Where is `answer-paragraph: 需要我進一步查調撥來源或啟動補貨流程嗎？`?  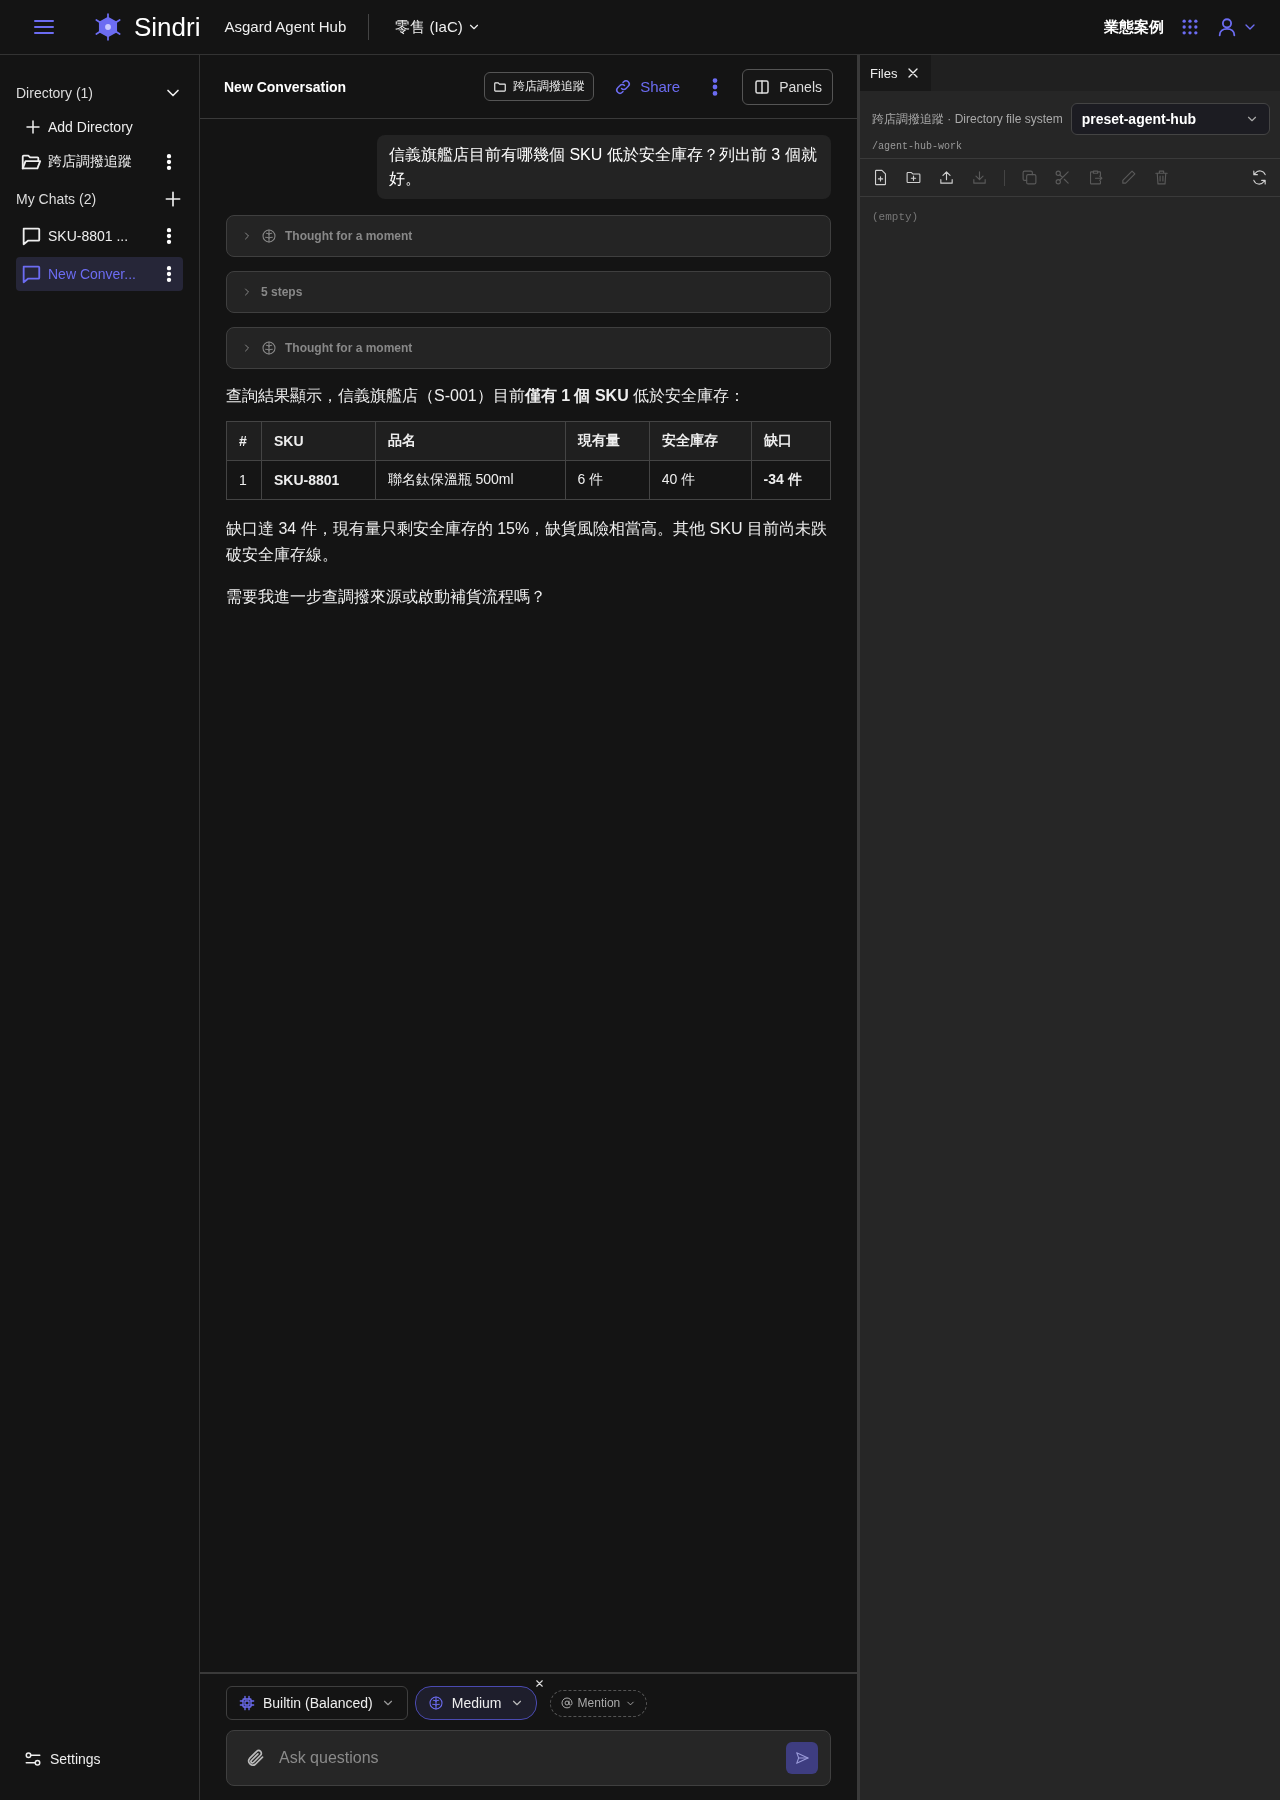 answer-paragraph: 需要我進一步查調撥來源或啟動補貨流程嗎？ is located at coordinates (386, 597).